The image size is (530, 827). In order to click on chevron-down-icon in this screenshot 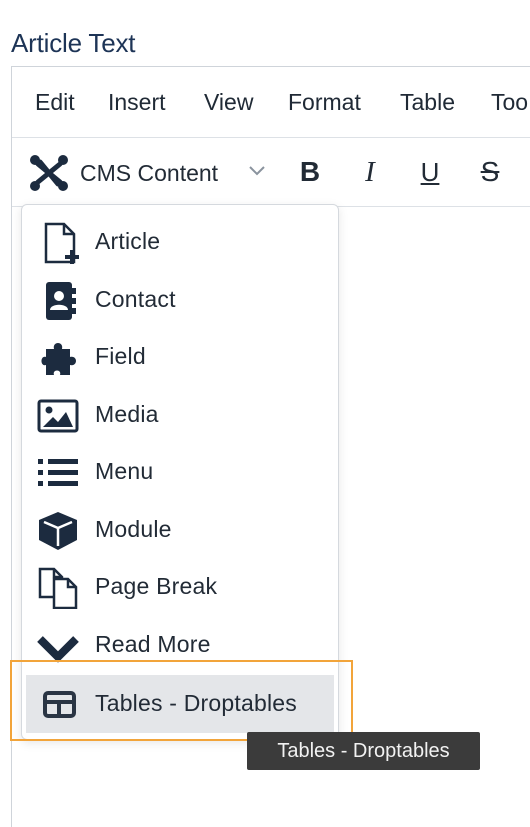, I will do `click(257, 173)`.